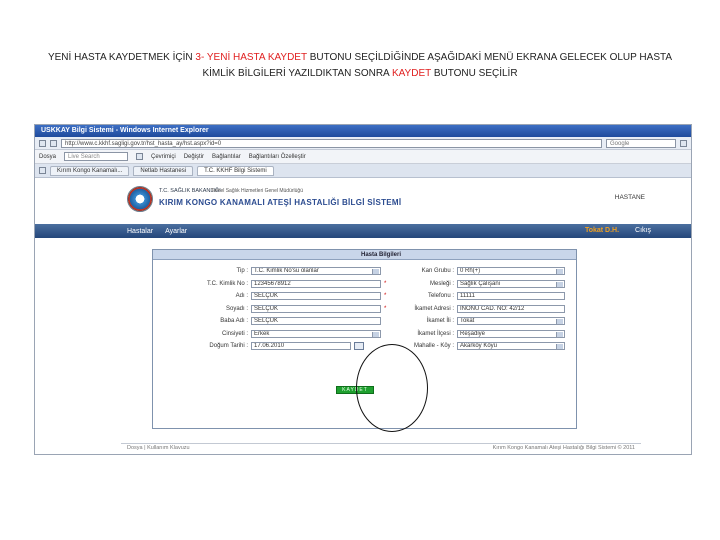  I want to click on field-row-father: Baba Adı : SELÇUK, so click(269, 321).